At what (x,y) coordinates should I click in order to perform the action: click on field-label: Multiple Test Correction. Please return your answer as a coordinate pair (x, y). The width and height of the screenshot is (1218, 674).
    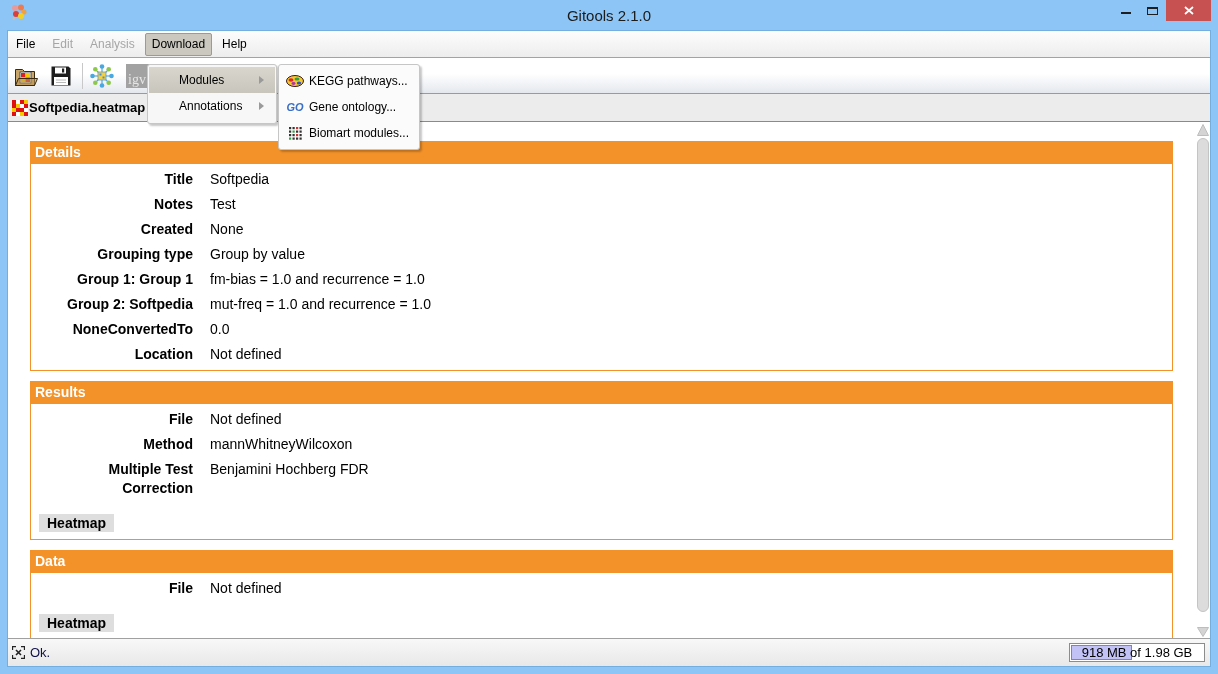
    Looking at the image, I should click on (150, 479).